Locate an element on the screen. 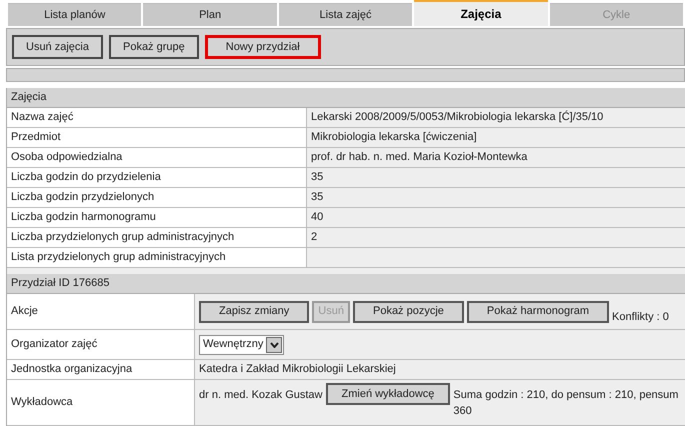 Image resolution: width=685 pixels, height=426 pixels. field-label: Liczba godzin harmonogramu is located at coordinates (157, 217).